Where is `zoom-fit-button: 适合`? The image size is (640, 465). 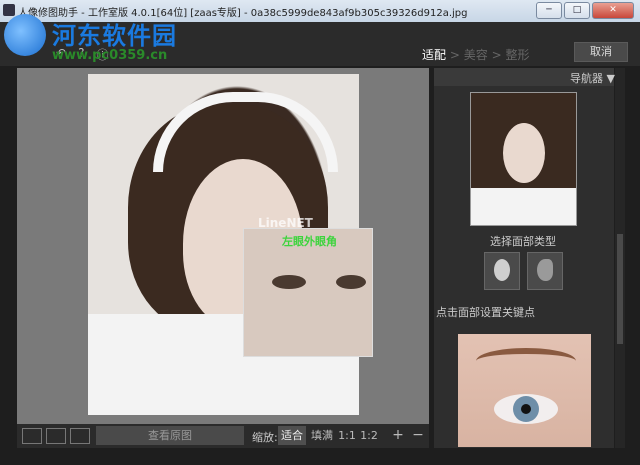 zoom-fit-button: 适合 is located at coordinates (292, 435).